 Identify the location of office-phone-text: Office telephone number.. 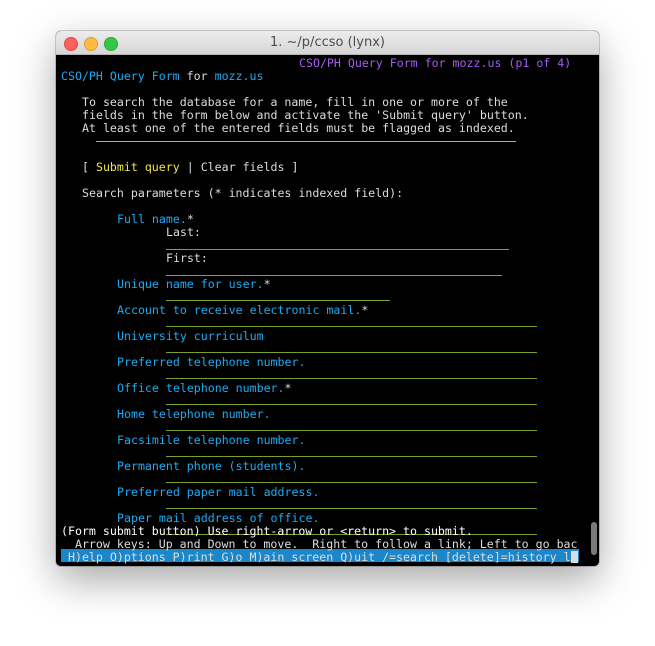
(201, 388).